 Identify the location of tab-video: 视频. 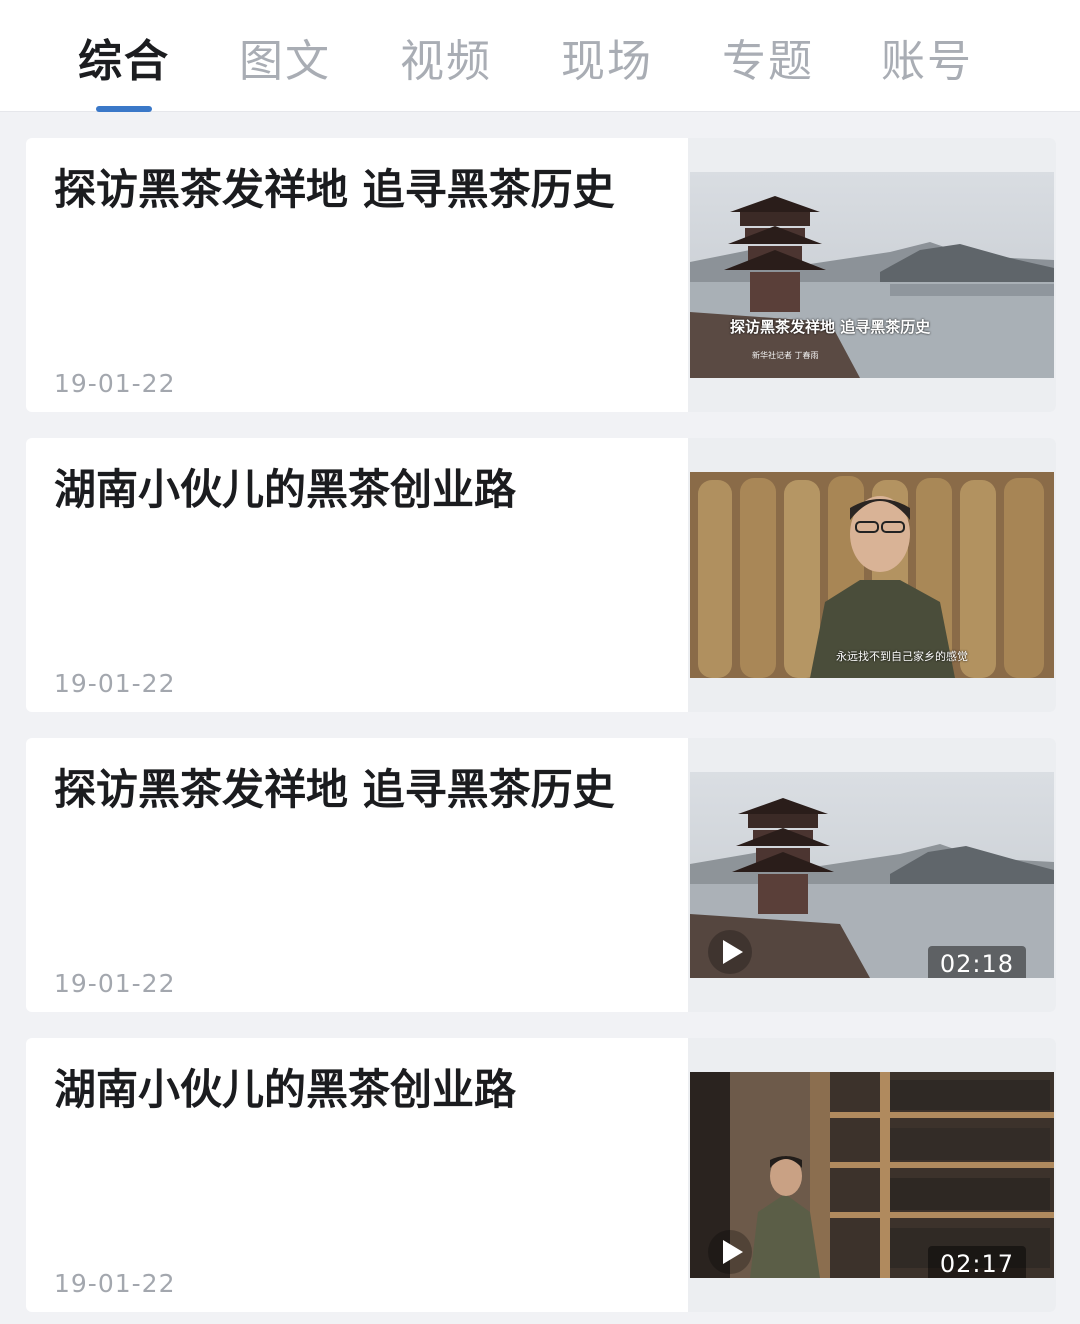
(446, 62).